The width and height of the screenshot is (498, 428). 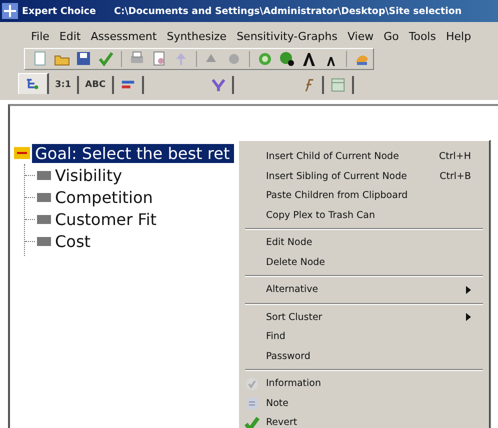 What do you see at coordinates (366, 317) in the screenshot?
I see `menu-item: Sort Cluster` at bounding box center [366, 317].